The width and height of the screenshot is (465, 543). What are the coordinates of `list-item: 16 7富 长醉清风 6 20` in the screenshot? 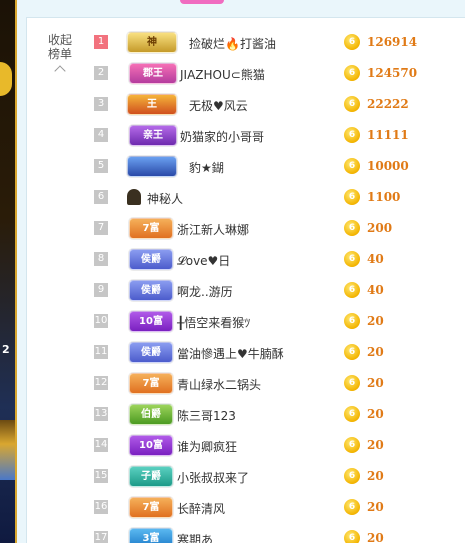 It's located at (246, 507).